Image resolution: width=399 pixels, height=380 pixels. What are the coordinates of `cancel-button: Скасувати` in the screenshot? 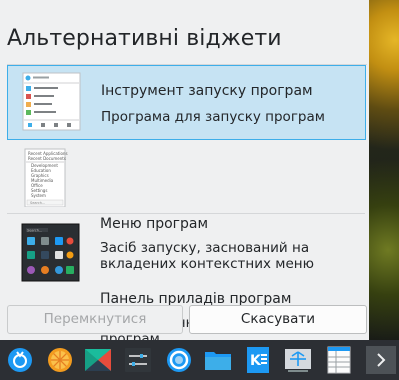 It's located at (278, 319).